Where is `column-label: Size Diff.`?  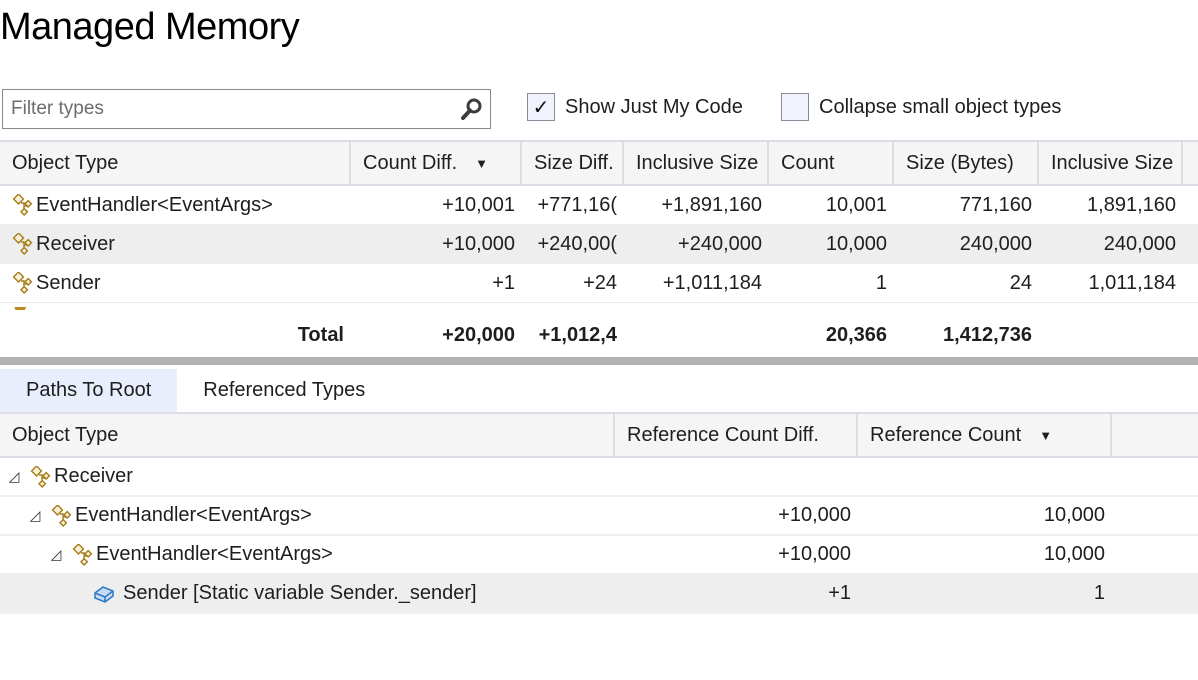 column-label: Size Diff. is located at coordinates (574, 162).